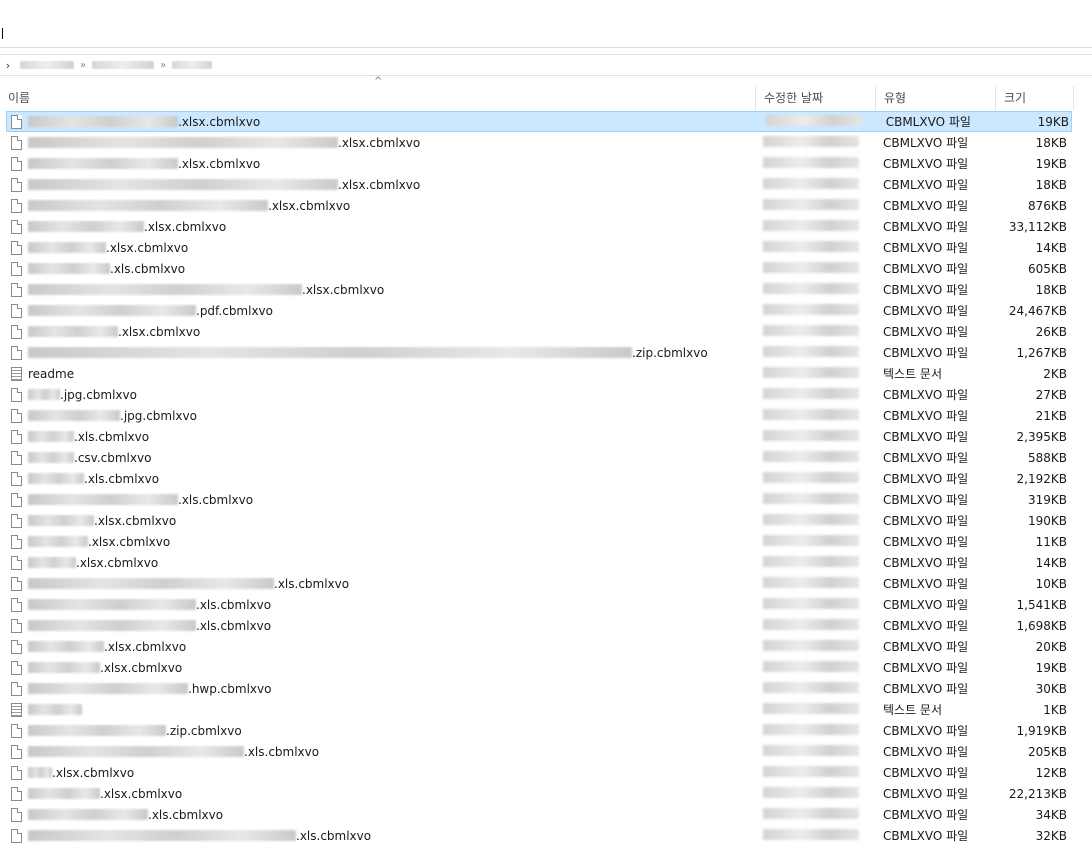  I want to click on file-row: .hwp.cbmlxvo CBMLXVO 파일 30KB, so click(546, 688).